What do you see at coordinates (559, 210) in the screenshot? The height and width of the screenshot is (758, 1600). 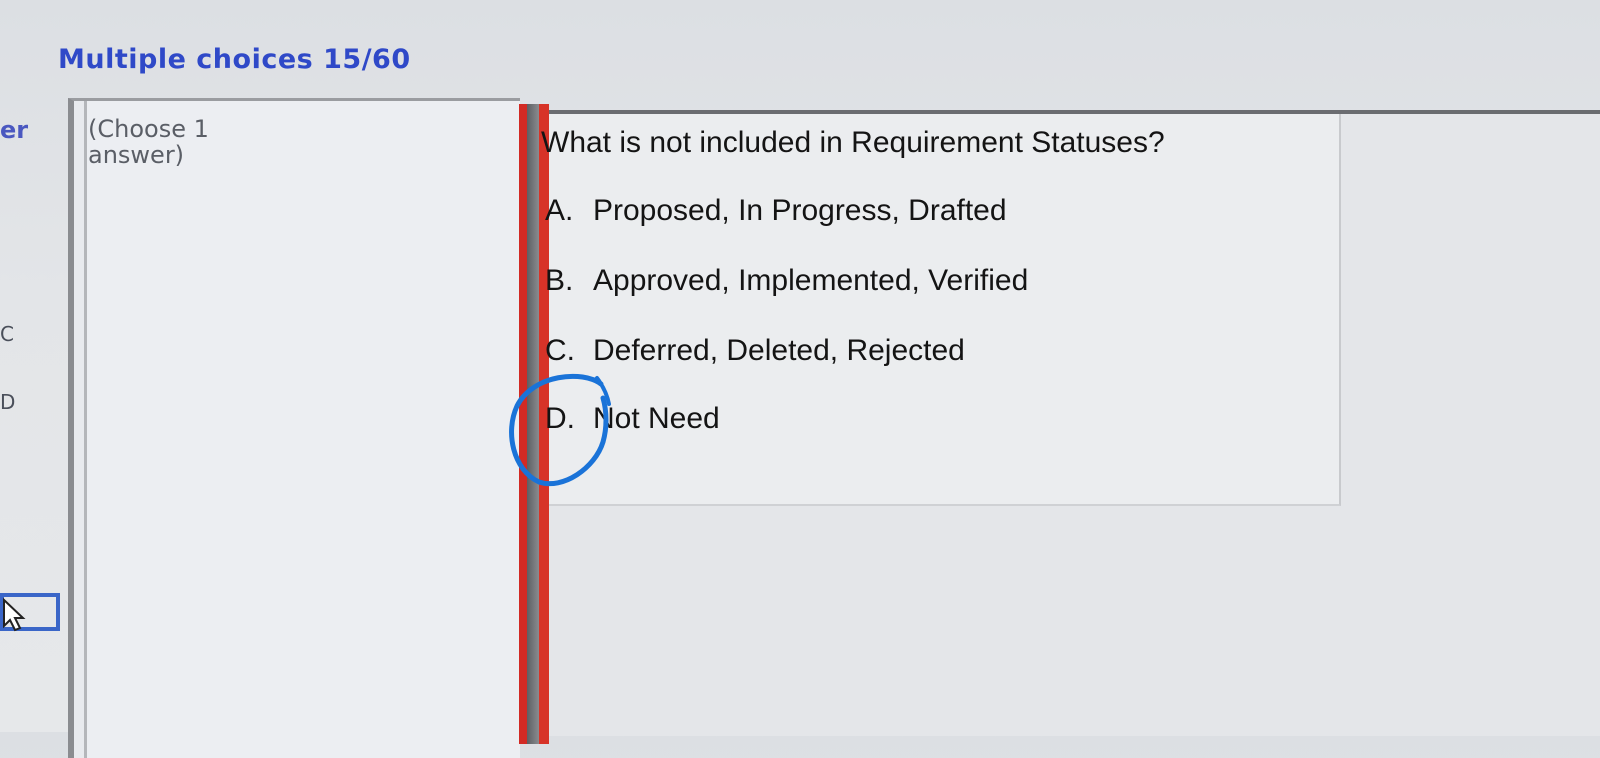 I see `option-a-letter: A.` at bounding box center [559, 210].